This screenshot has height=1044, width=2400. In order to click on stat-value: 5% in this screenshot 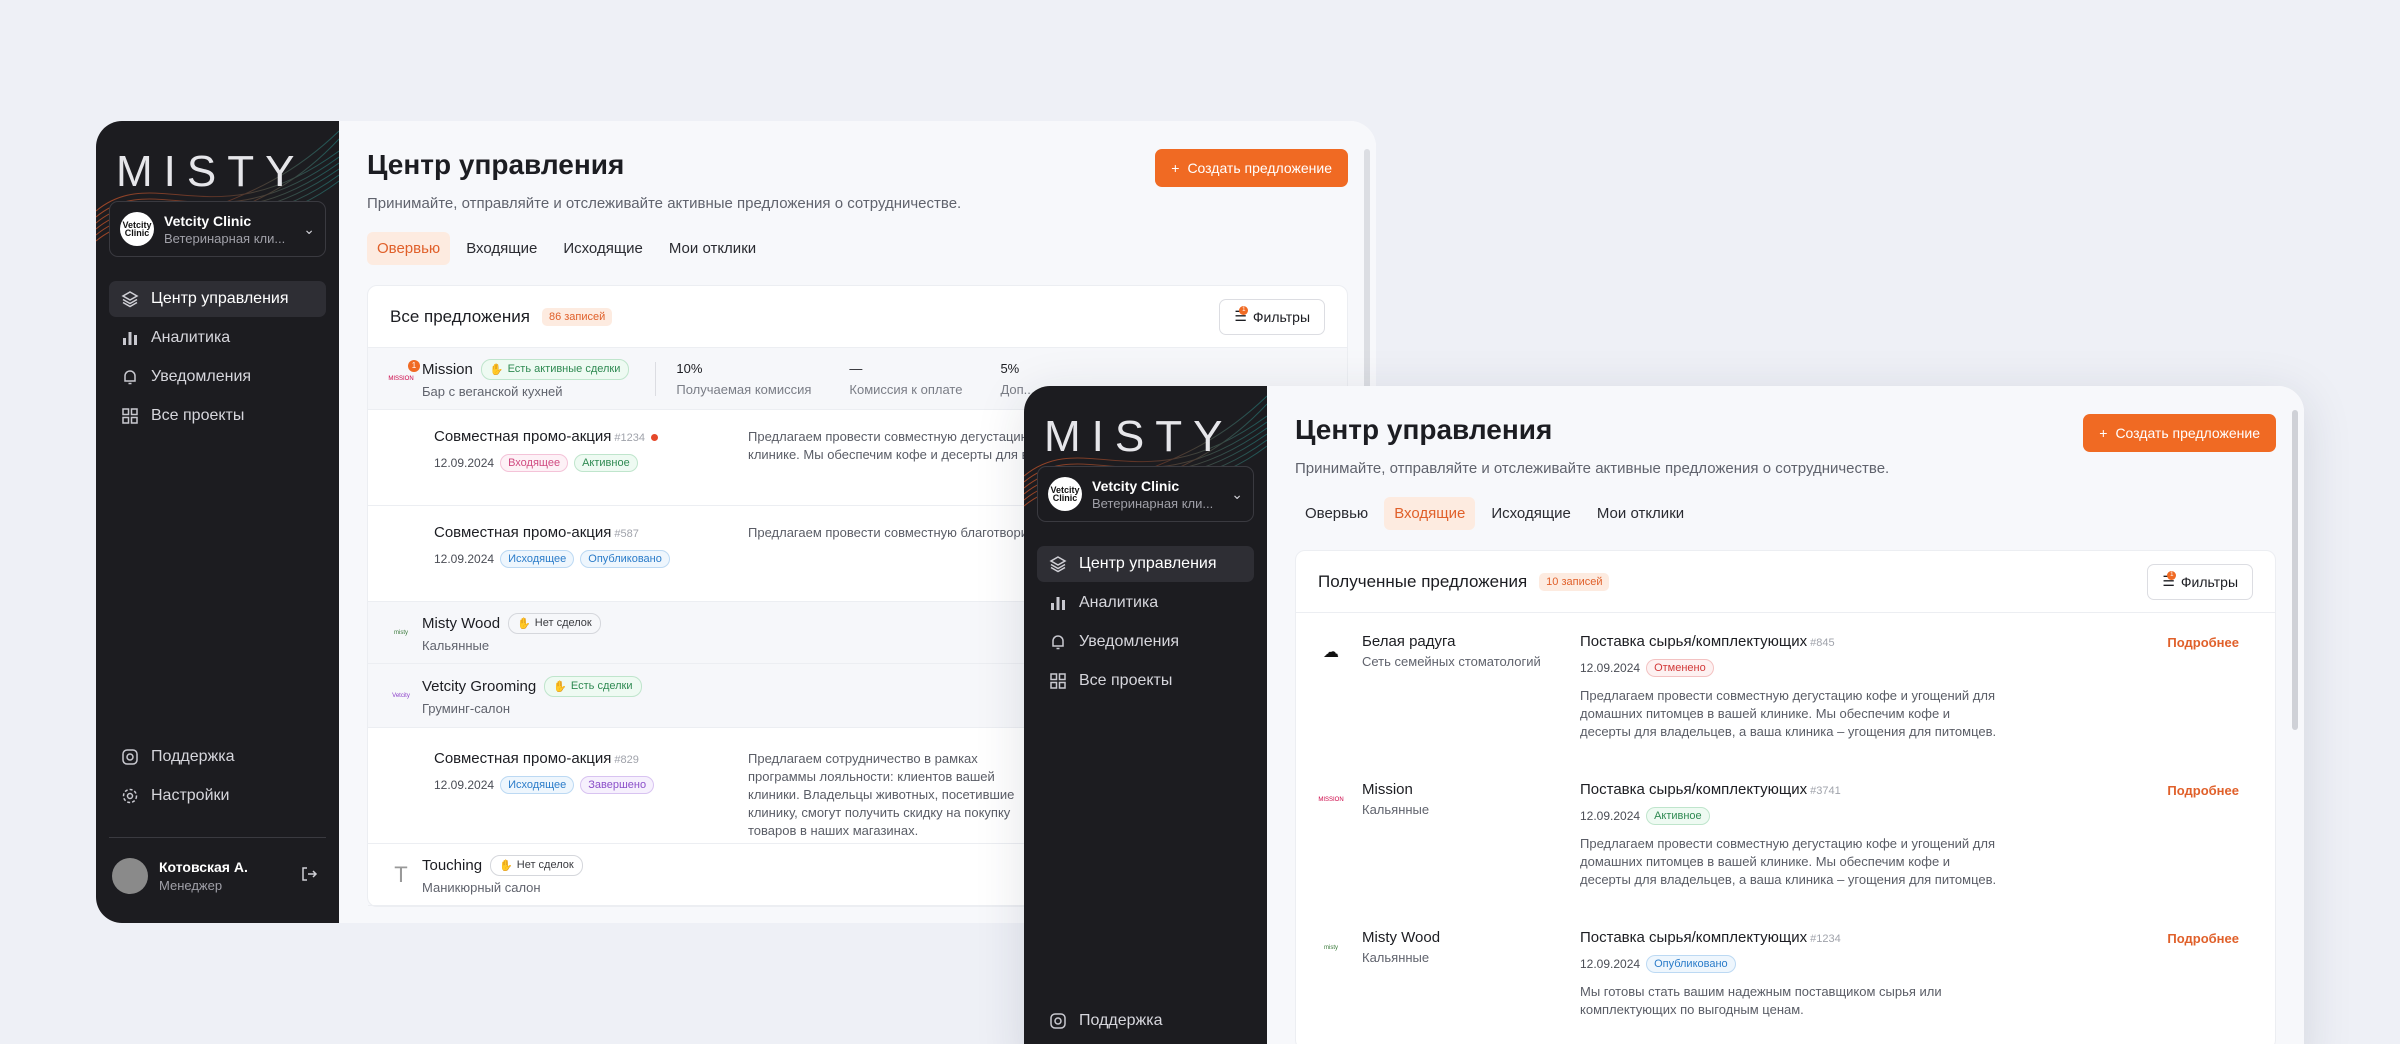, I will do `click(1010, 368)`.